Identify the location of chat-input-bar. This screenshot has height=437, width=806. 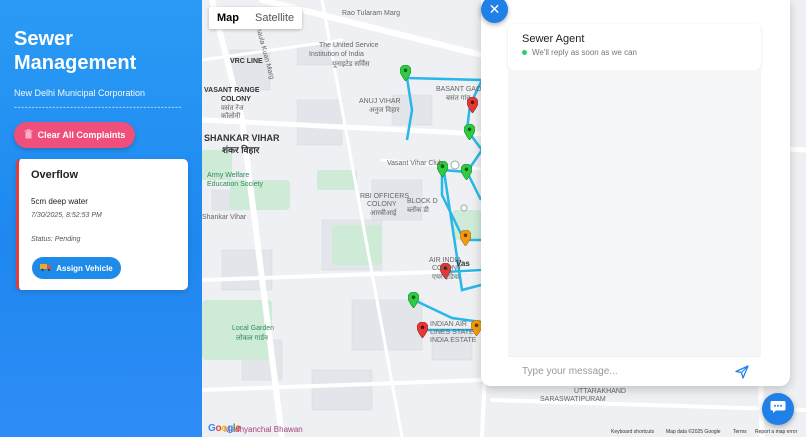
(634, 371).